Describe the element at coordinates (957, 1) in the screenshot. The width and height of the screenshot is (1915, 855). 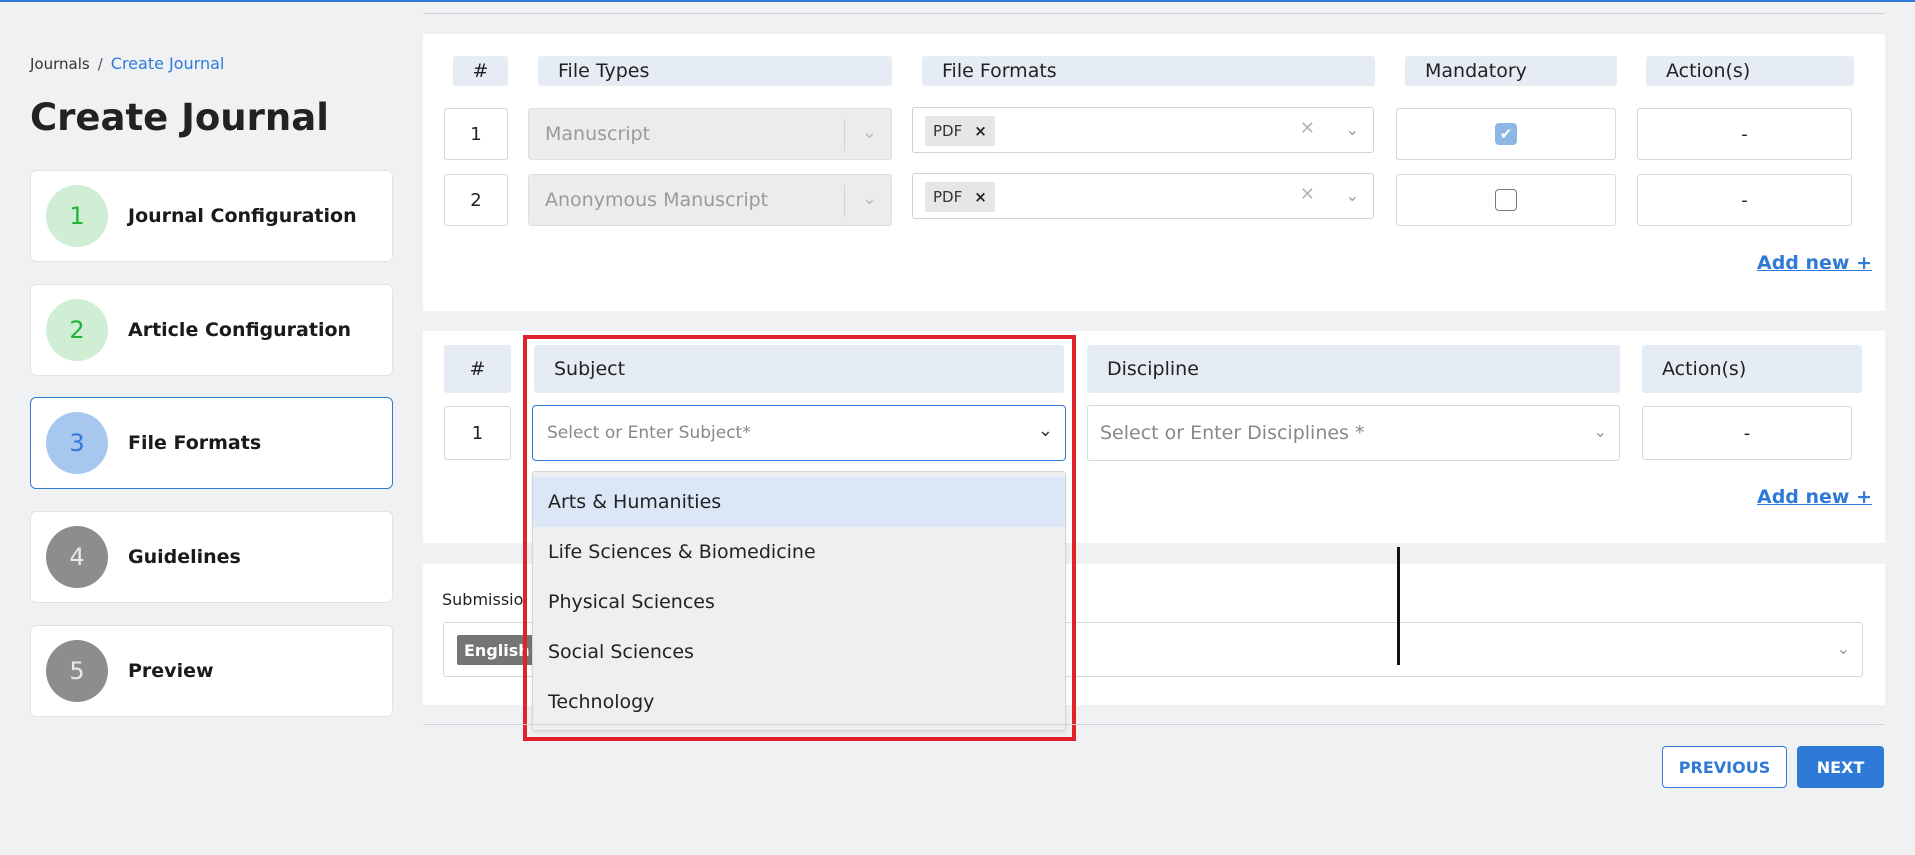
I see `top-accent-line` at that location.